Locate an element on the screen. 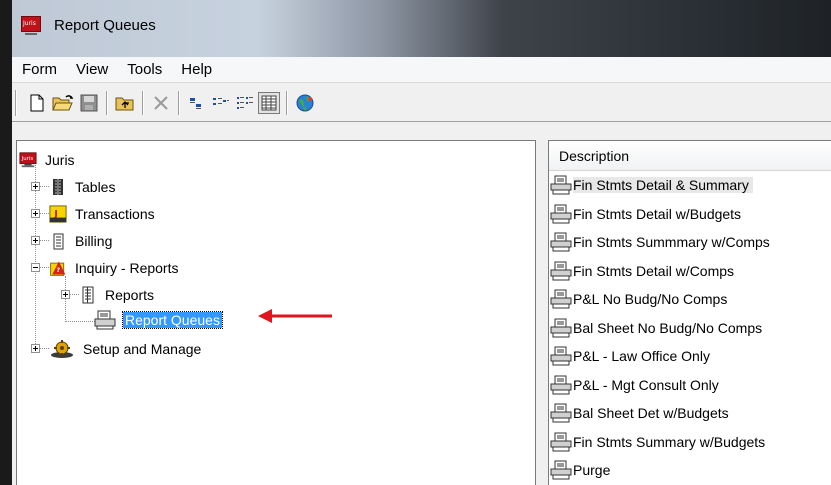 The image size is (831, 485). tree-label: Inquiry - Reports is located at coordinates (127, 268).